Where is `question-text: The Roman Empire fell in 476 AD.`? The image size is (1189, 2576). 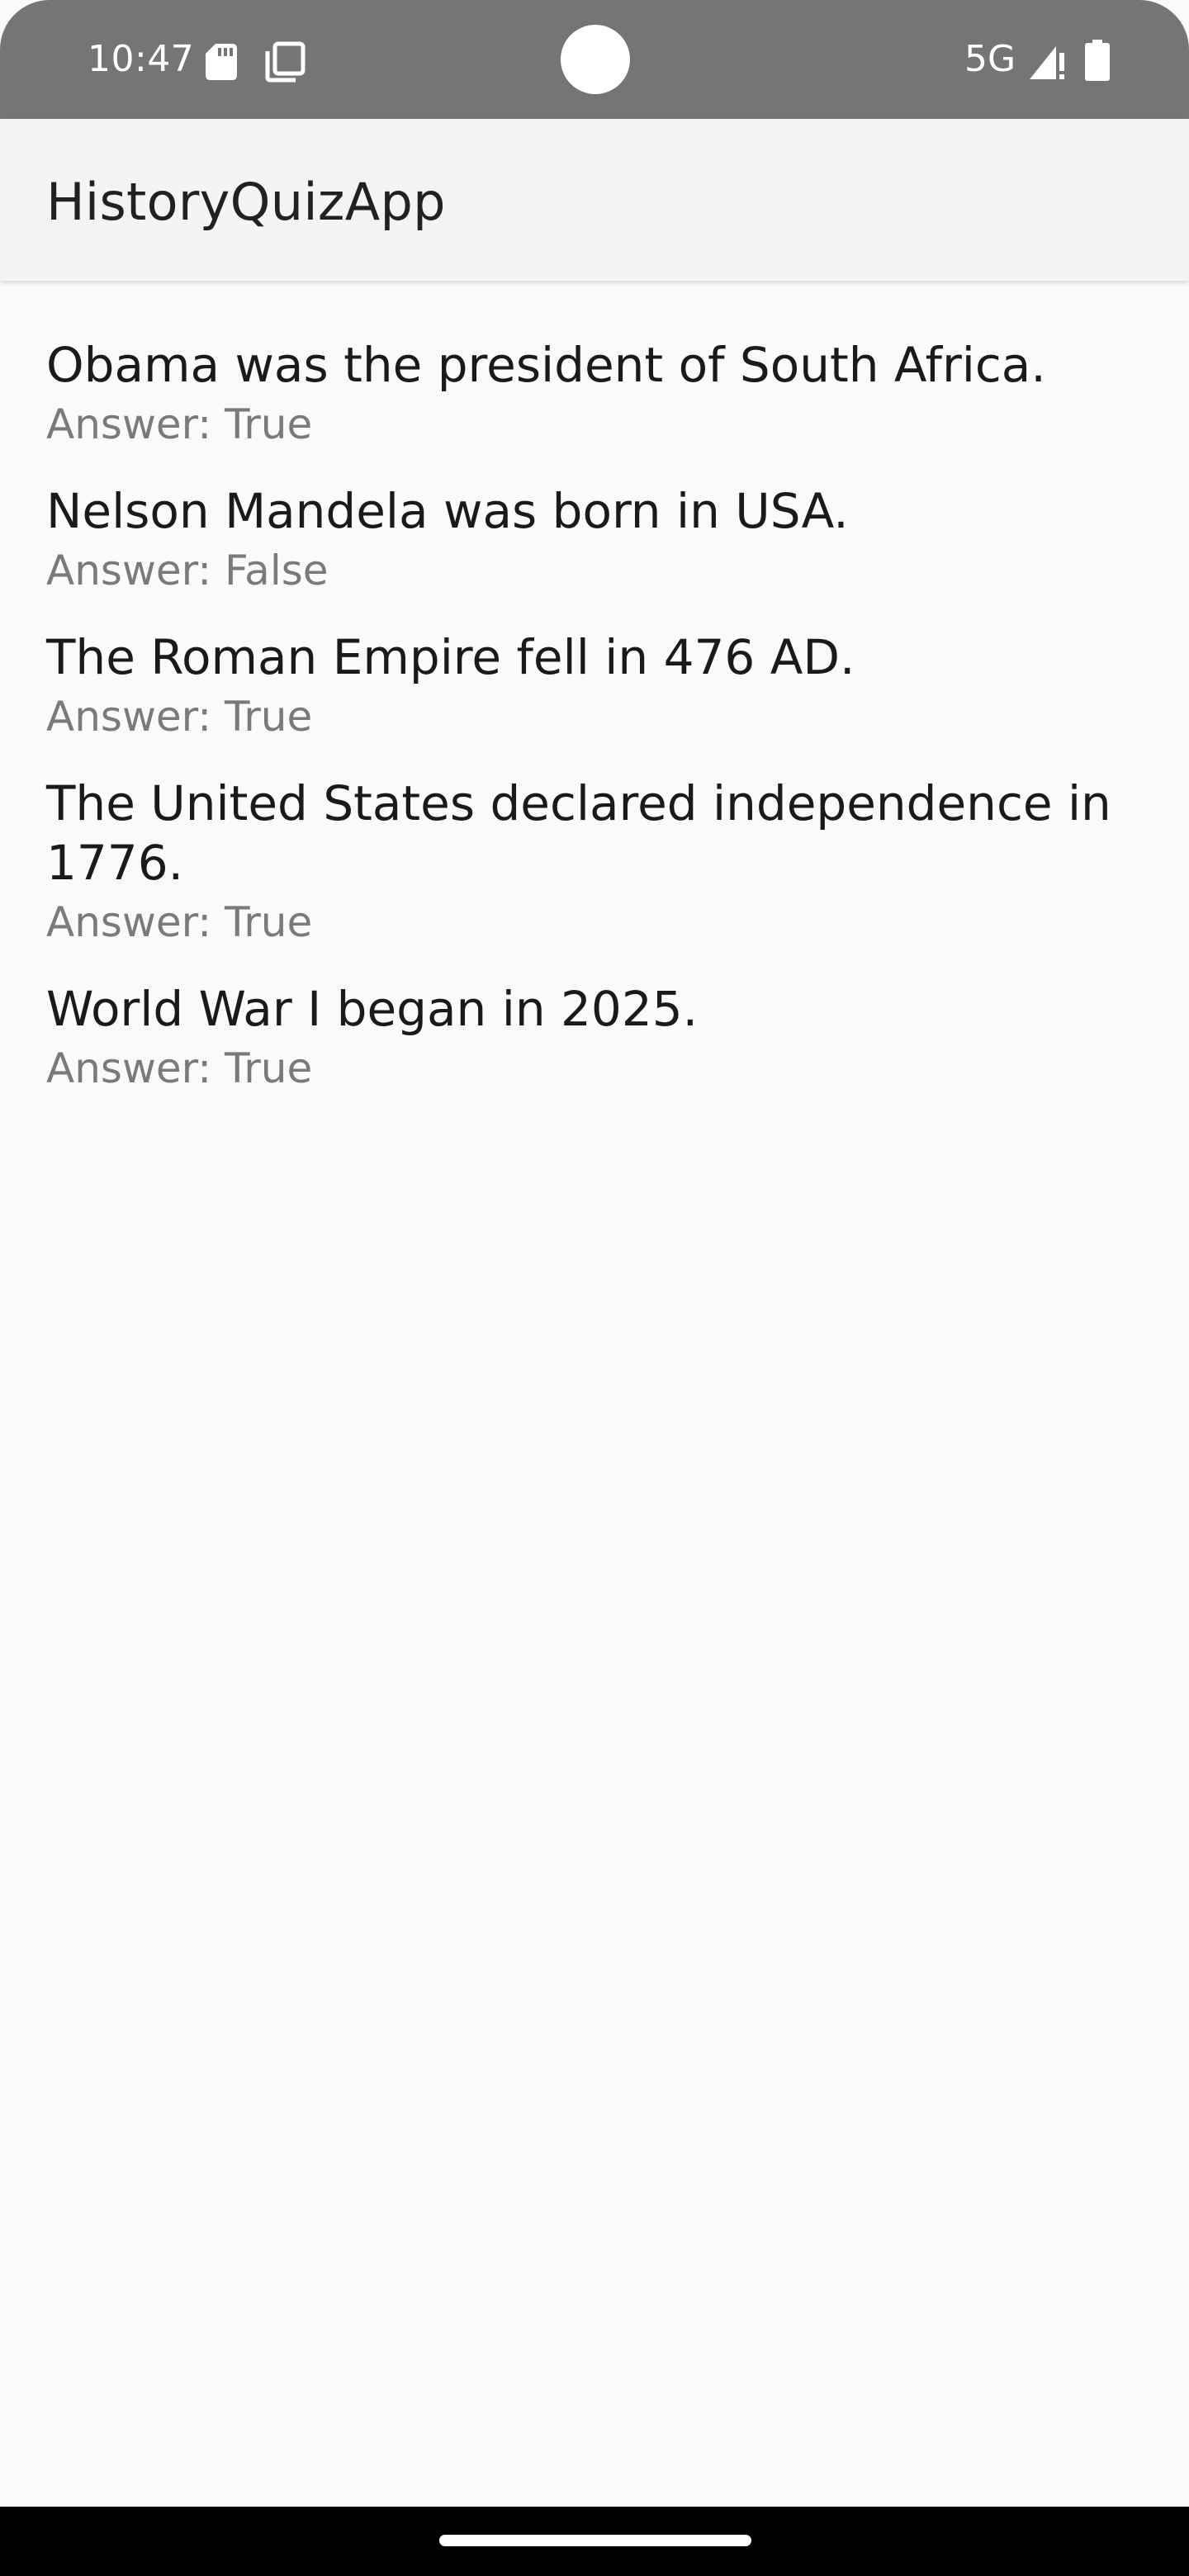 question-text: The Roman Empire fell in 476 AD. is located at coordinates (450, 657).